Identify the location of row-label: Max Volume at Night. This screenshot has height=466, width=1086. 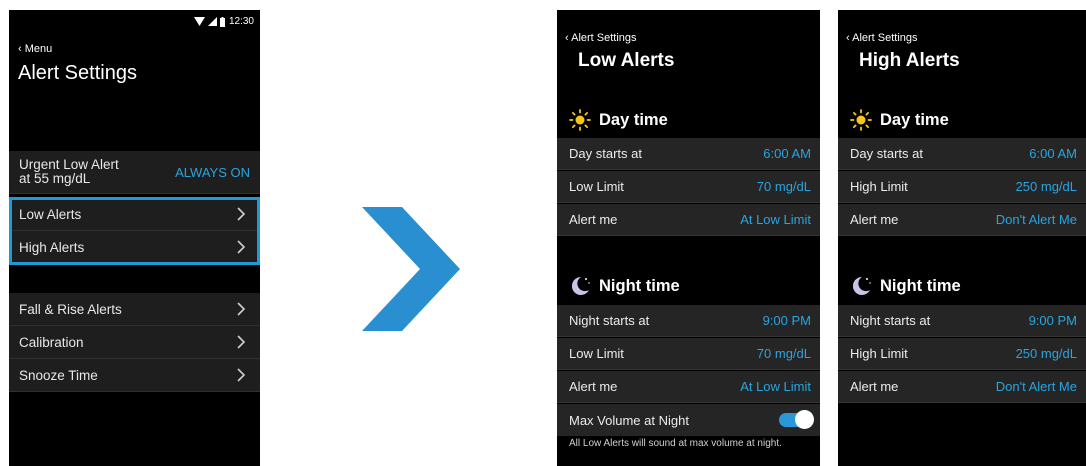
(629, 420).